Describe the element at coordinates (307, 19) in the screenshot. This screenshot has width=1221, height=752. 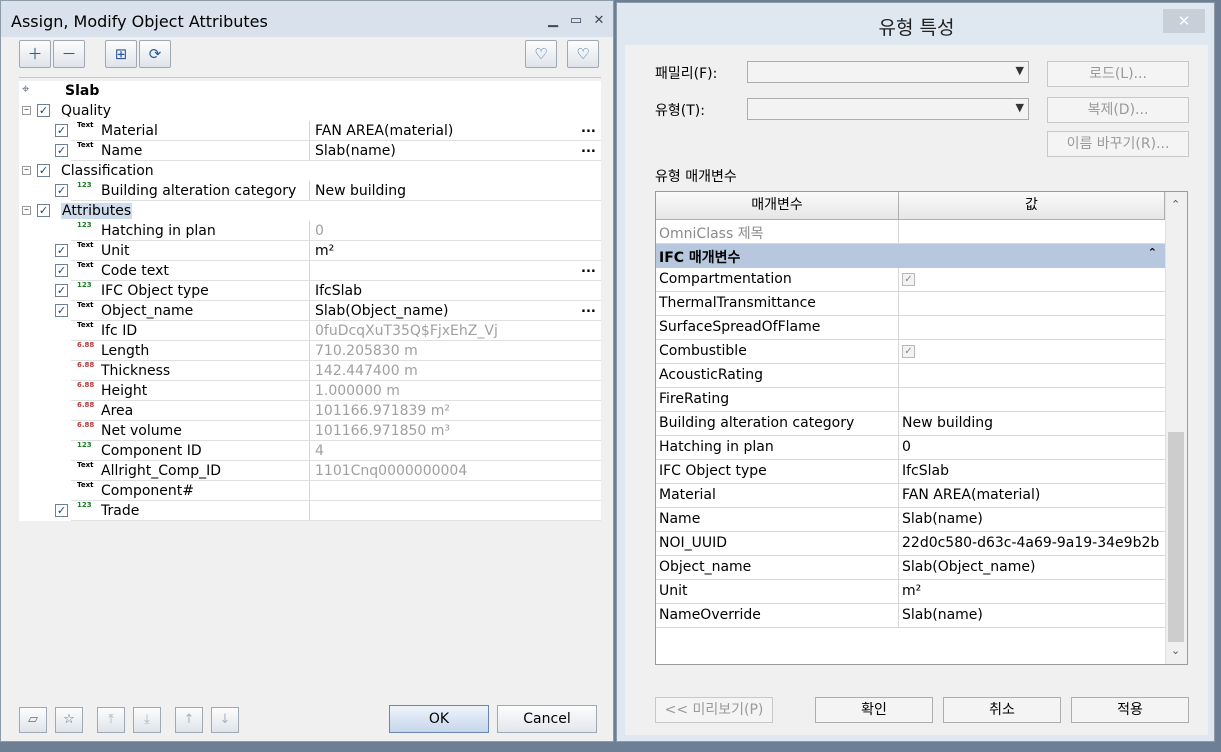
I see `dialog-titlebar: Assign, Modify Object Attributes ▁ ▭ ✕` at that location.